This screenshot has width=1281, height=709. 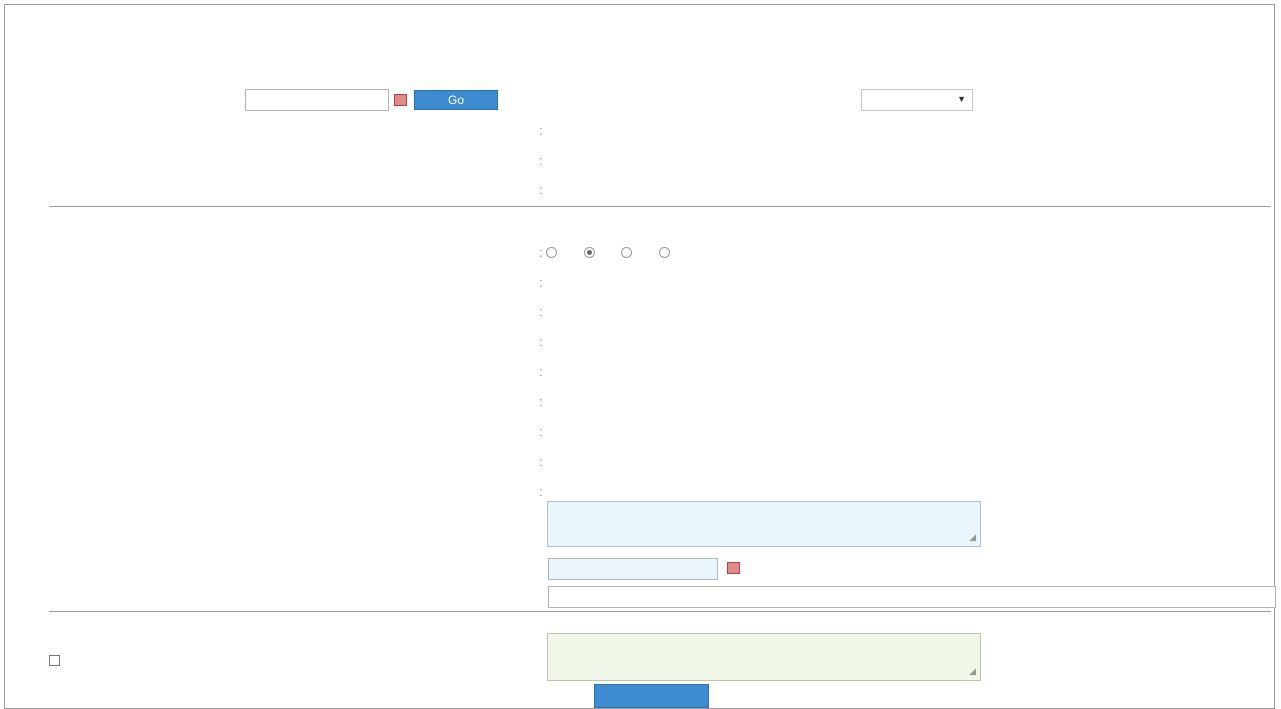 What do you see at coordinates (456, 100) in the screenshot?
I see `go-button: Go` at bounding box center [456, 100].